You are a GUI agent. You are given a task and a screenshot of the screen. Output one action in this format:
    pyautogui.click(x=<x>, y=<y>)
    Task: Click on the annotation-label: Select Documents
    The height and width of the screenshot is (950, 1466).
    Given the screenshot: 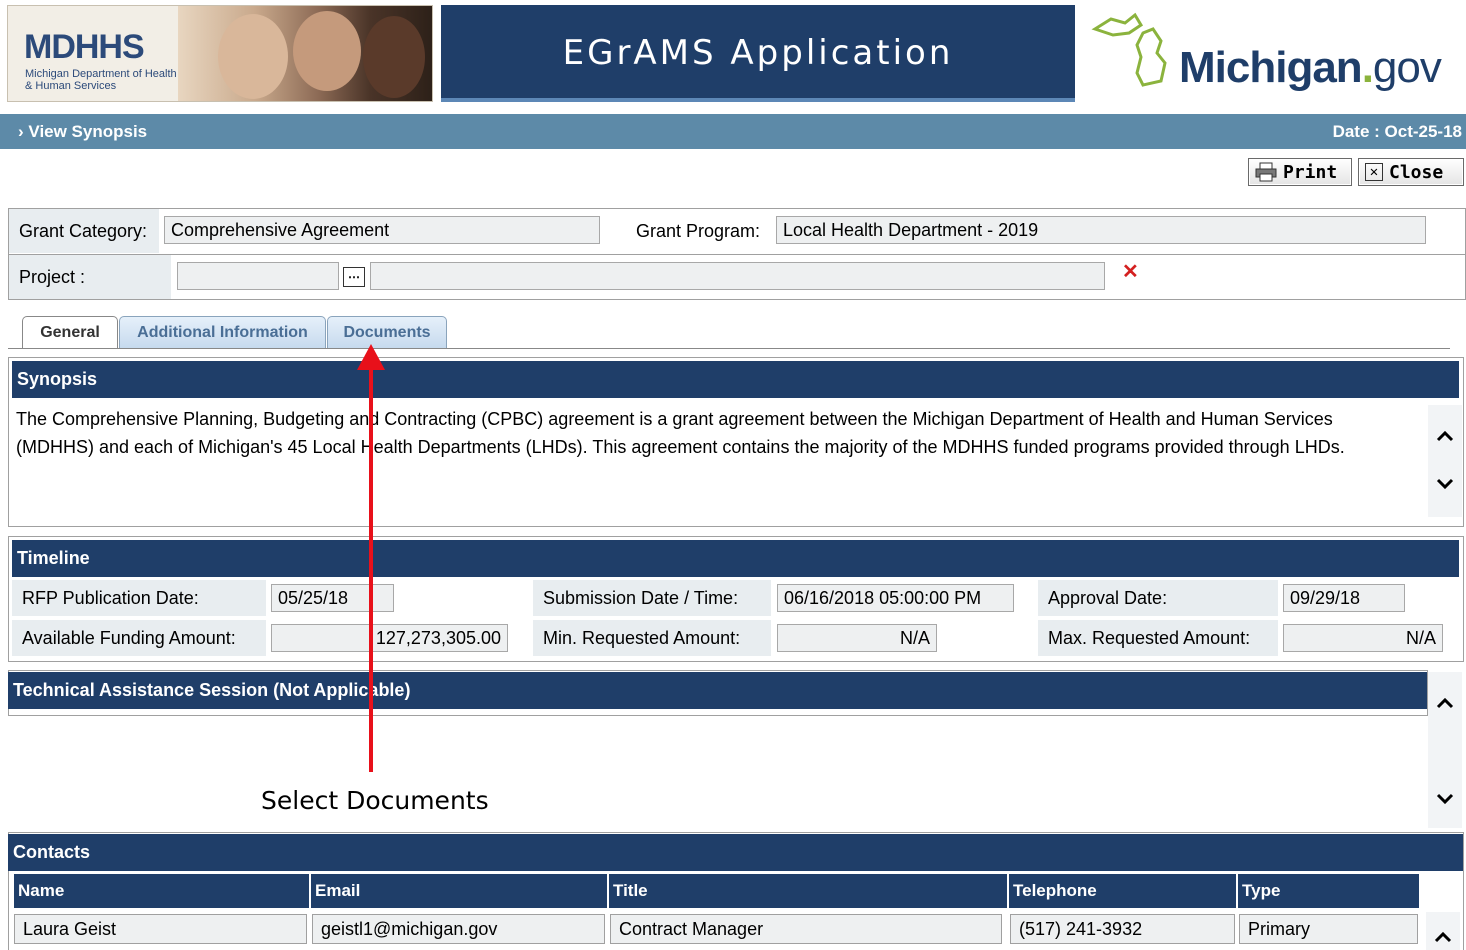 What is the action you would take?
    pyautogui.click(x=375, y=800)
    